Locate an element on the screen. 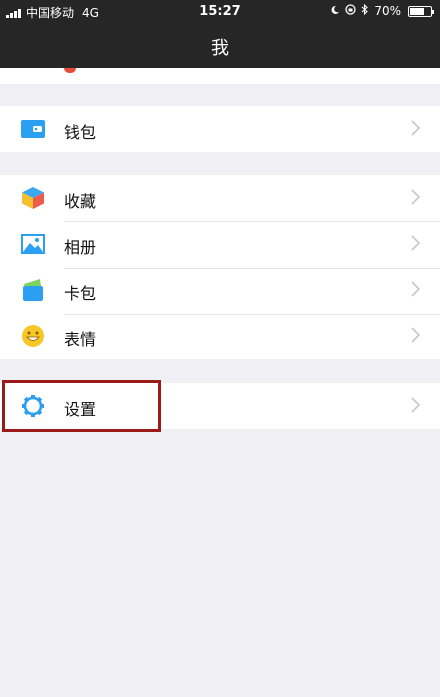 Image resolution: width=440 pixels, height=697 pixels. album-picture-icon is located at coordinates (33, 244).